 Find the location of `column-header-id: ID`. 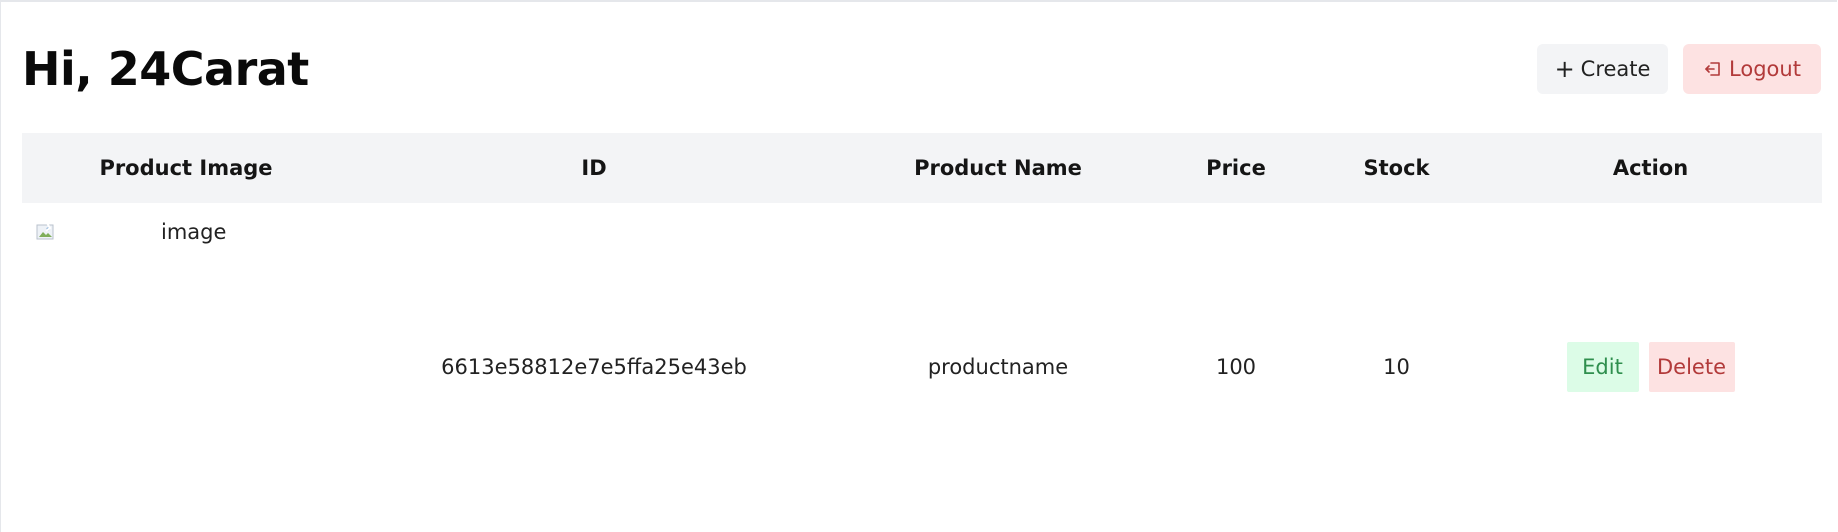

column-header-id: ID is located at coordinates (594, 168).